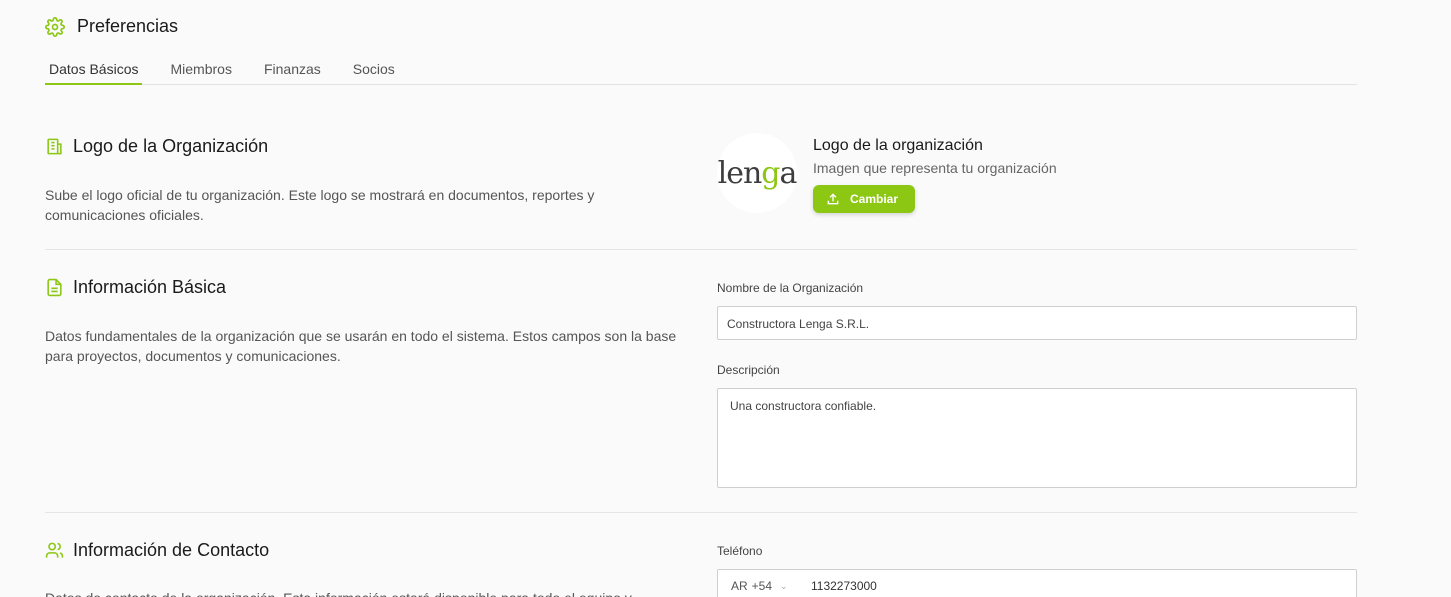 This screenshot has height=597, width=1451. What do you see at coordinates (874, 199) in the screenshot?
I see `change-logo-label: Cambiar` at bounding box center [874, 199].